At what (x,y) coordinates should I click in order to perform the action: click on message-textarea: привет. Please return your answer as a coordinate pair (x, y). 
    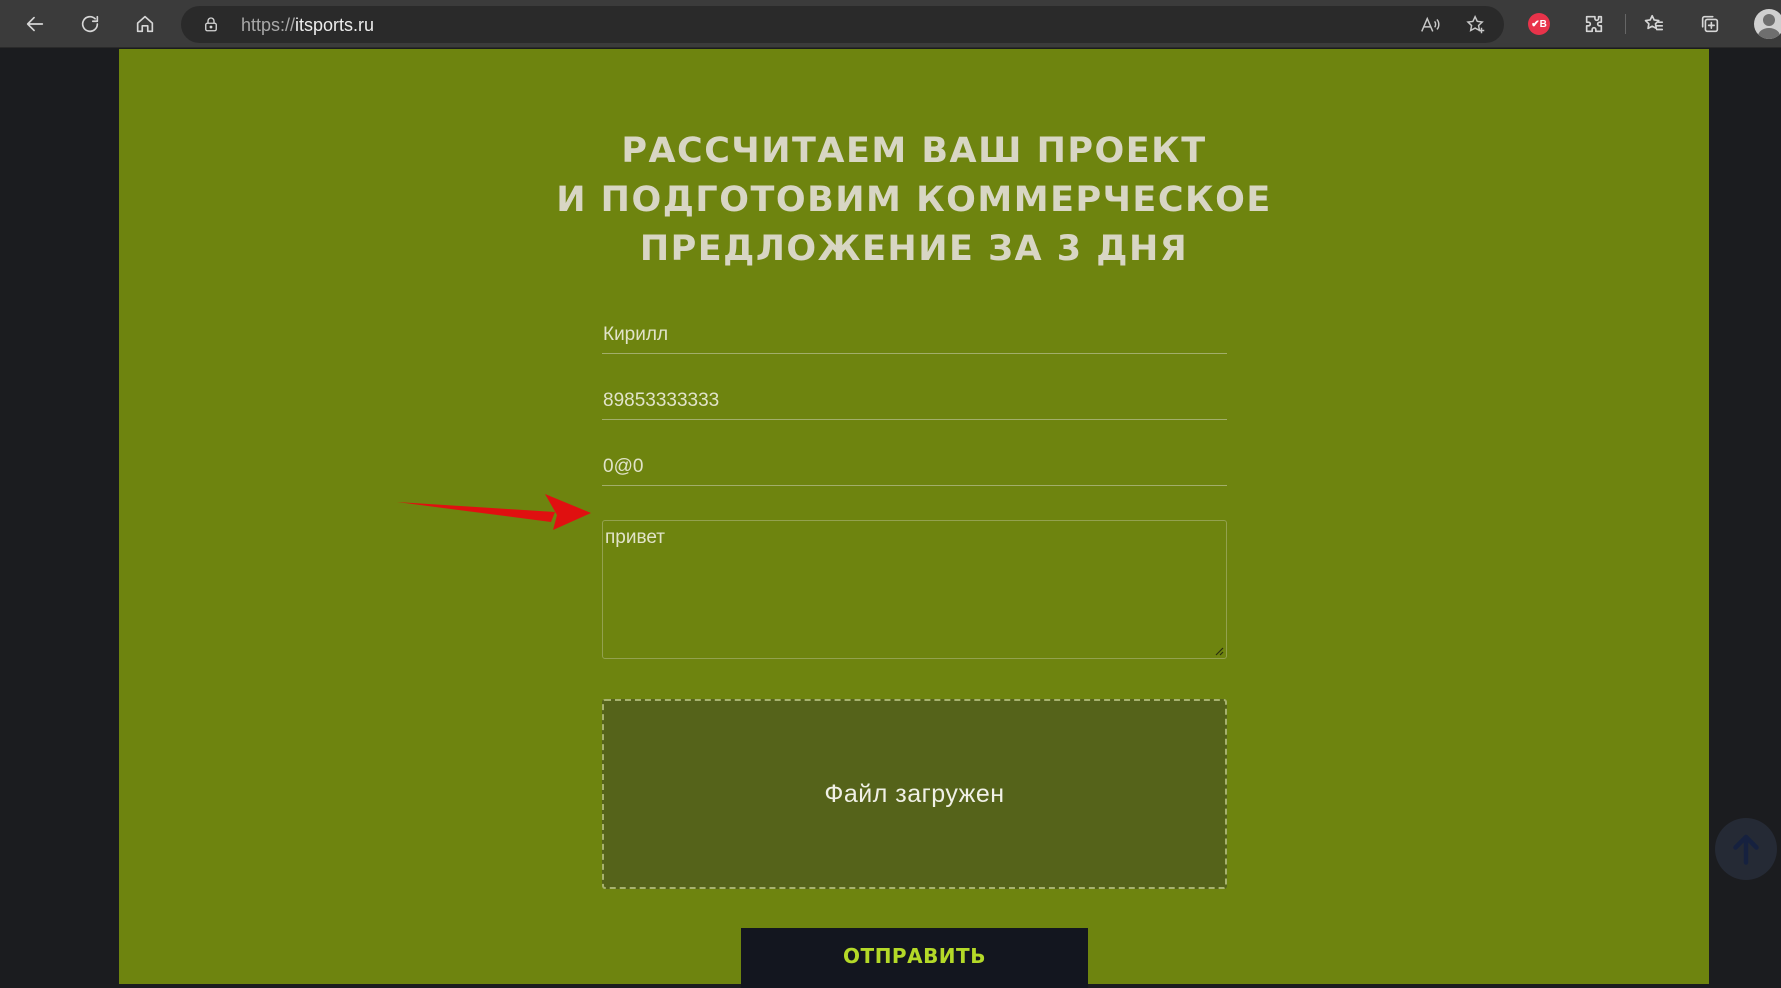
    Looking at the image, I should click on (914, 589).